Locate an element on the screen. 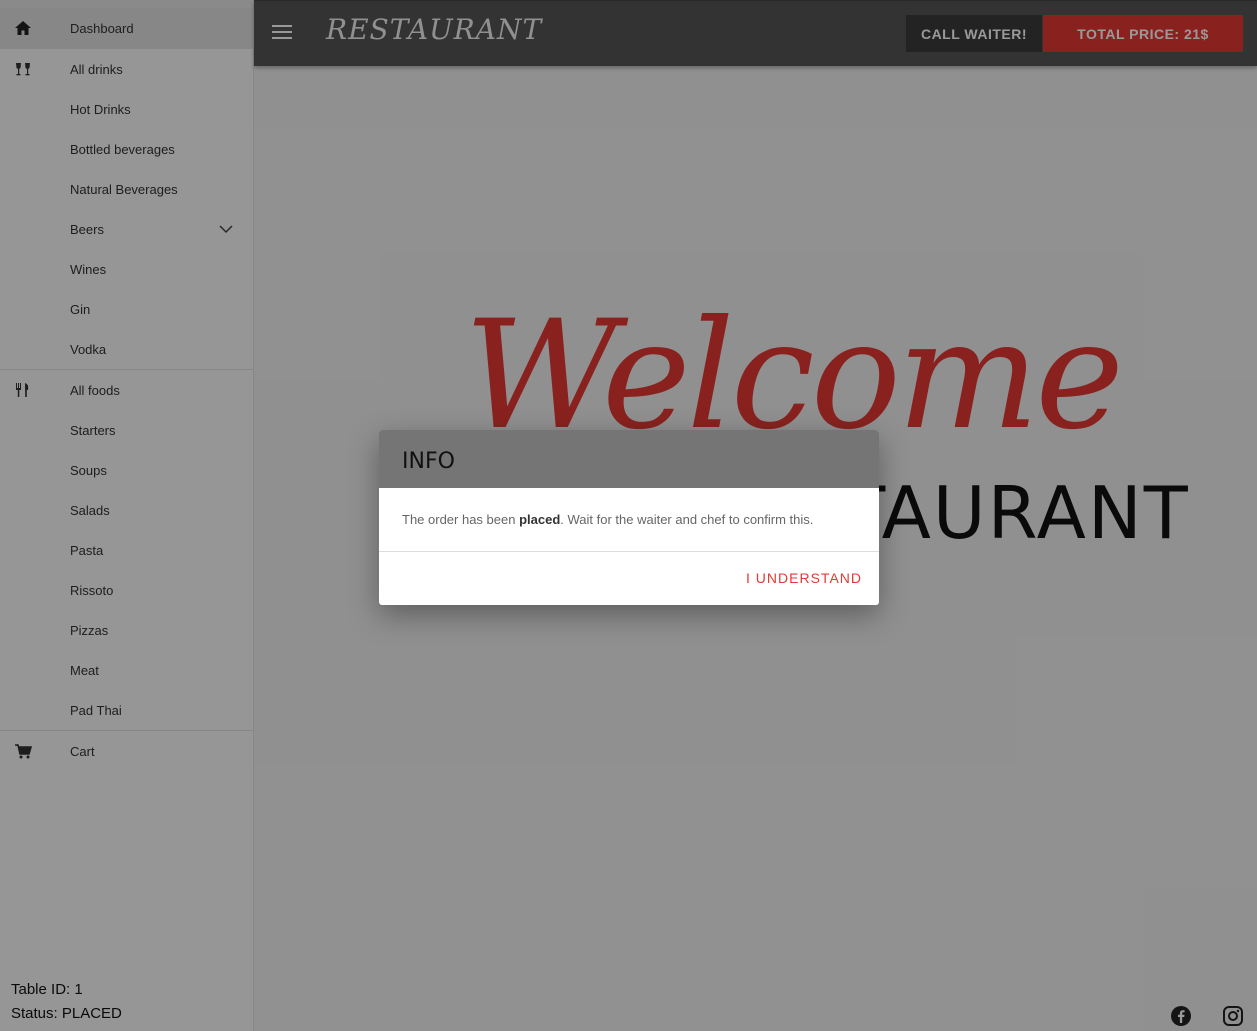 Image resolution: width=1257 pixels, height=1031 pixels. dialog-message-text: The order has been is located at coordinates (461, 519).